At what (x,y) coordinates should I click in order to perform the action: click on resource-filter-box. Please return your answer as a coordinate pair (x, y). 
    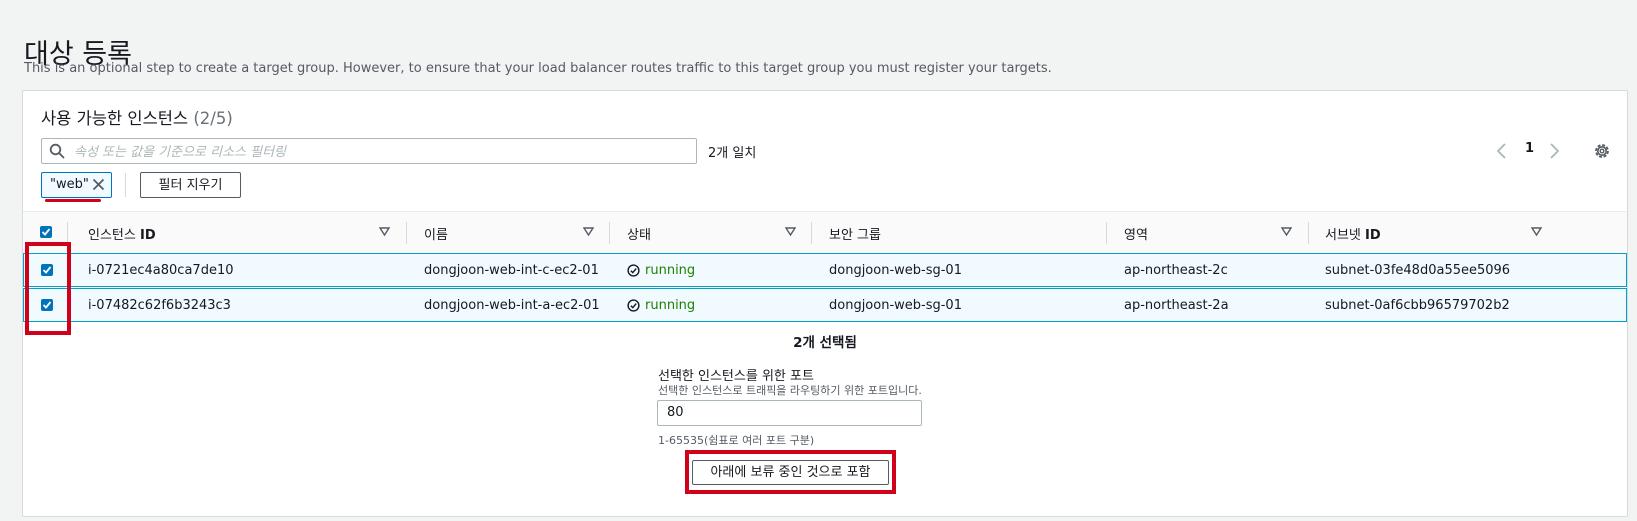
    Looking at the image, I should click on (369, 151).